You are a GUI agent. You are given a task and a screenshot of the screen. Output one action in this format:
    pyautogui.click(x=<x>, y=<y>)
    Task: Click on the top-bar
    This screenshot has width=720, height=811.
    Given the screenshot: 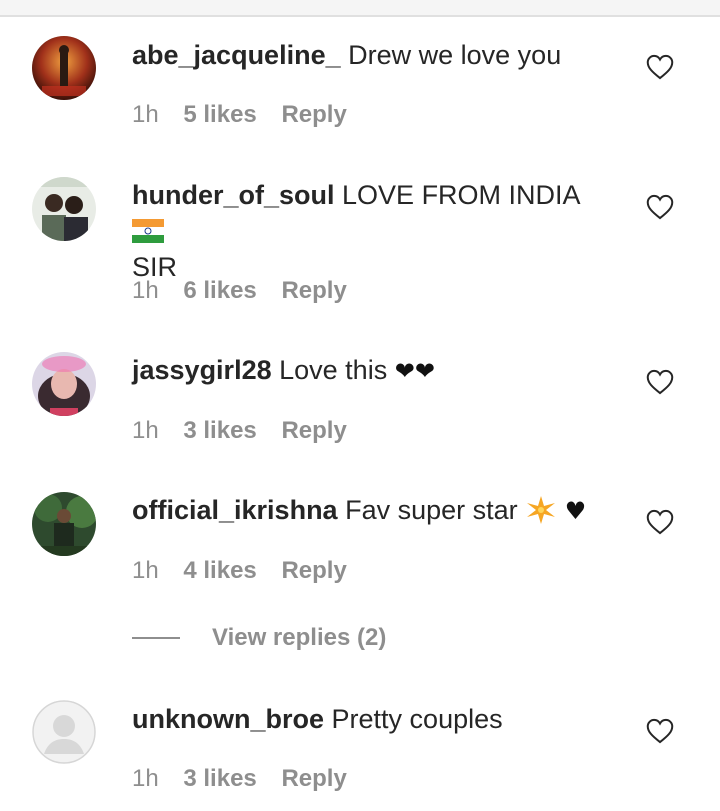 What is the action you would take?
    pyautogui.click(x=360, y=8)
    